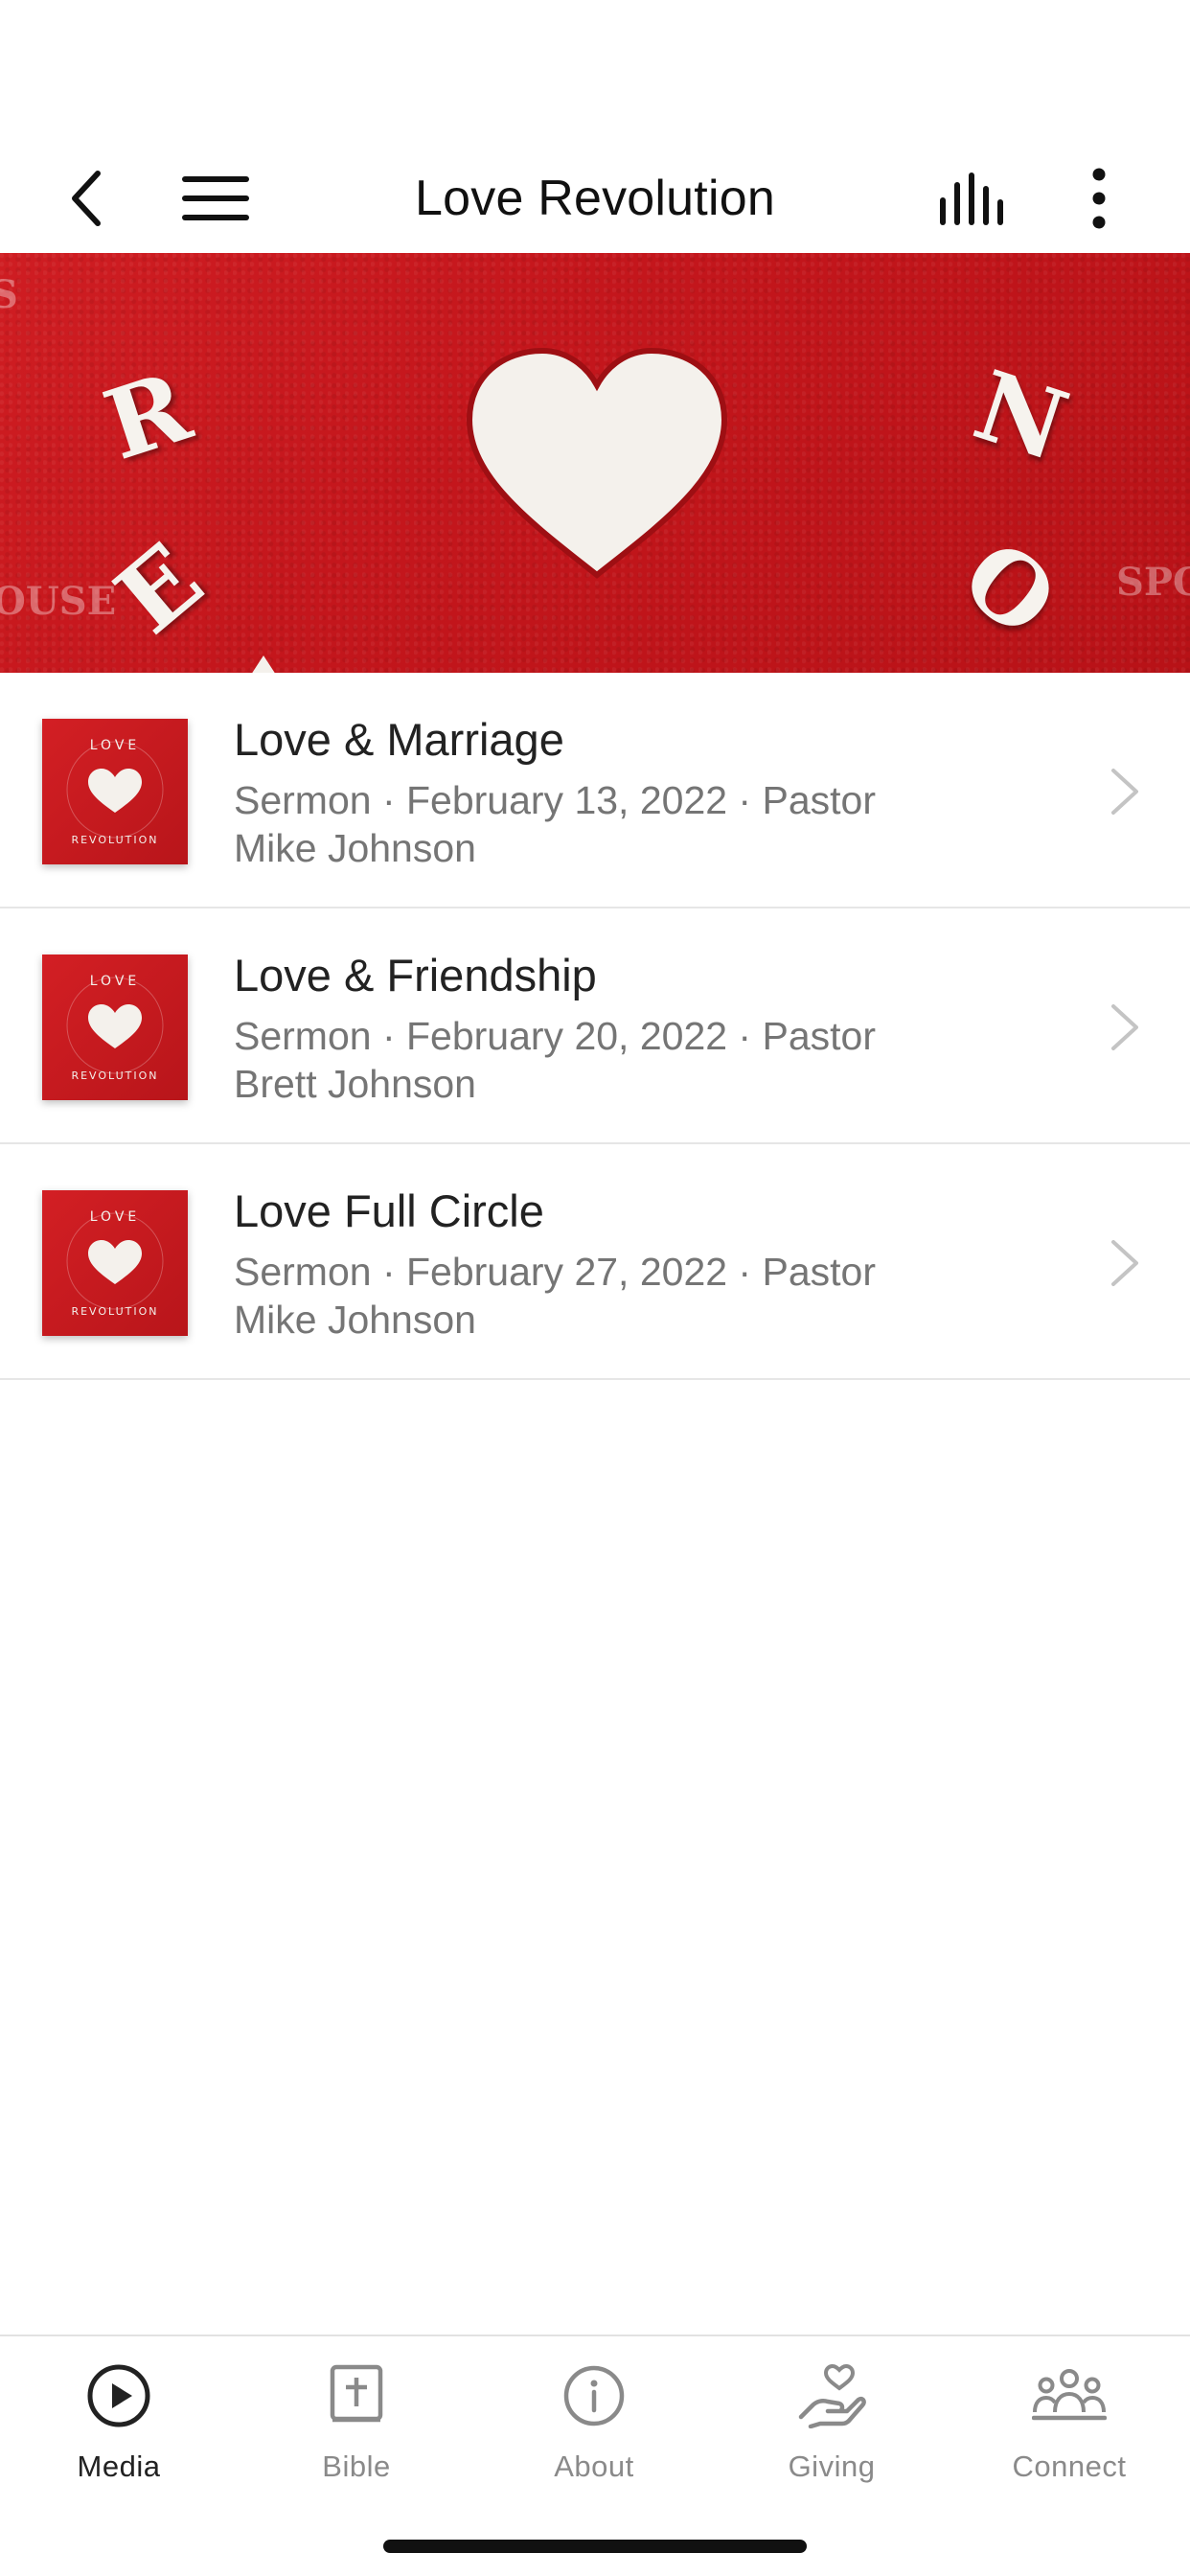 The width and height of the screenshot is (1190, 2576). What do you see at coordinates (59, 601) in the screenshot?
I see `banner-faded-text-left: OUSE` at bounding box center [59, 601].